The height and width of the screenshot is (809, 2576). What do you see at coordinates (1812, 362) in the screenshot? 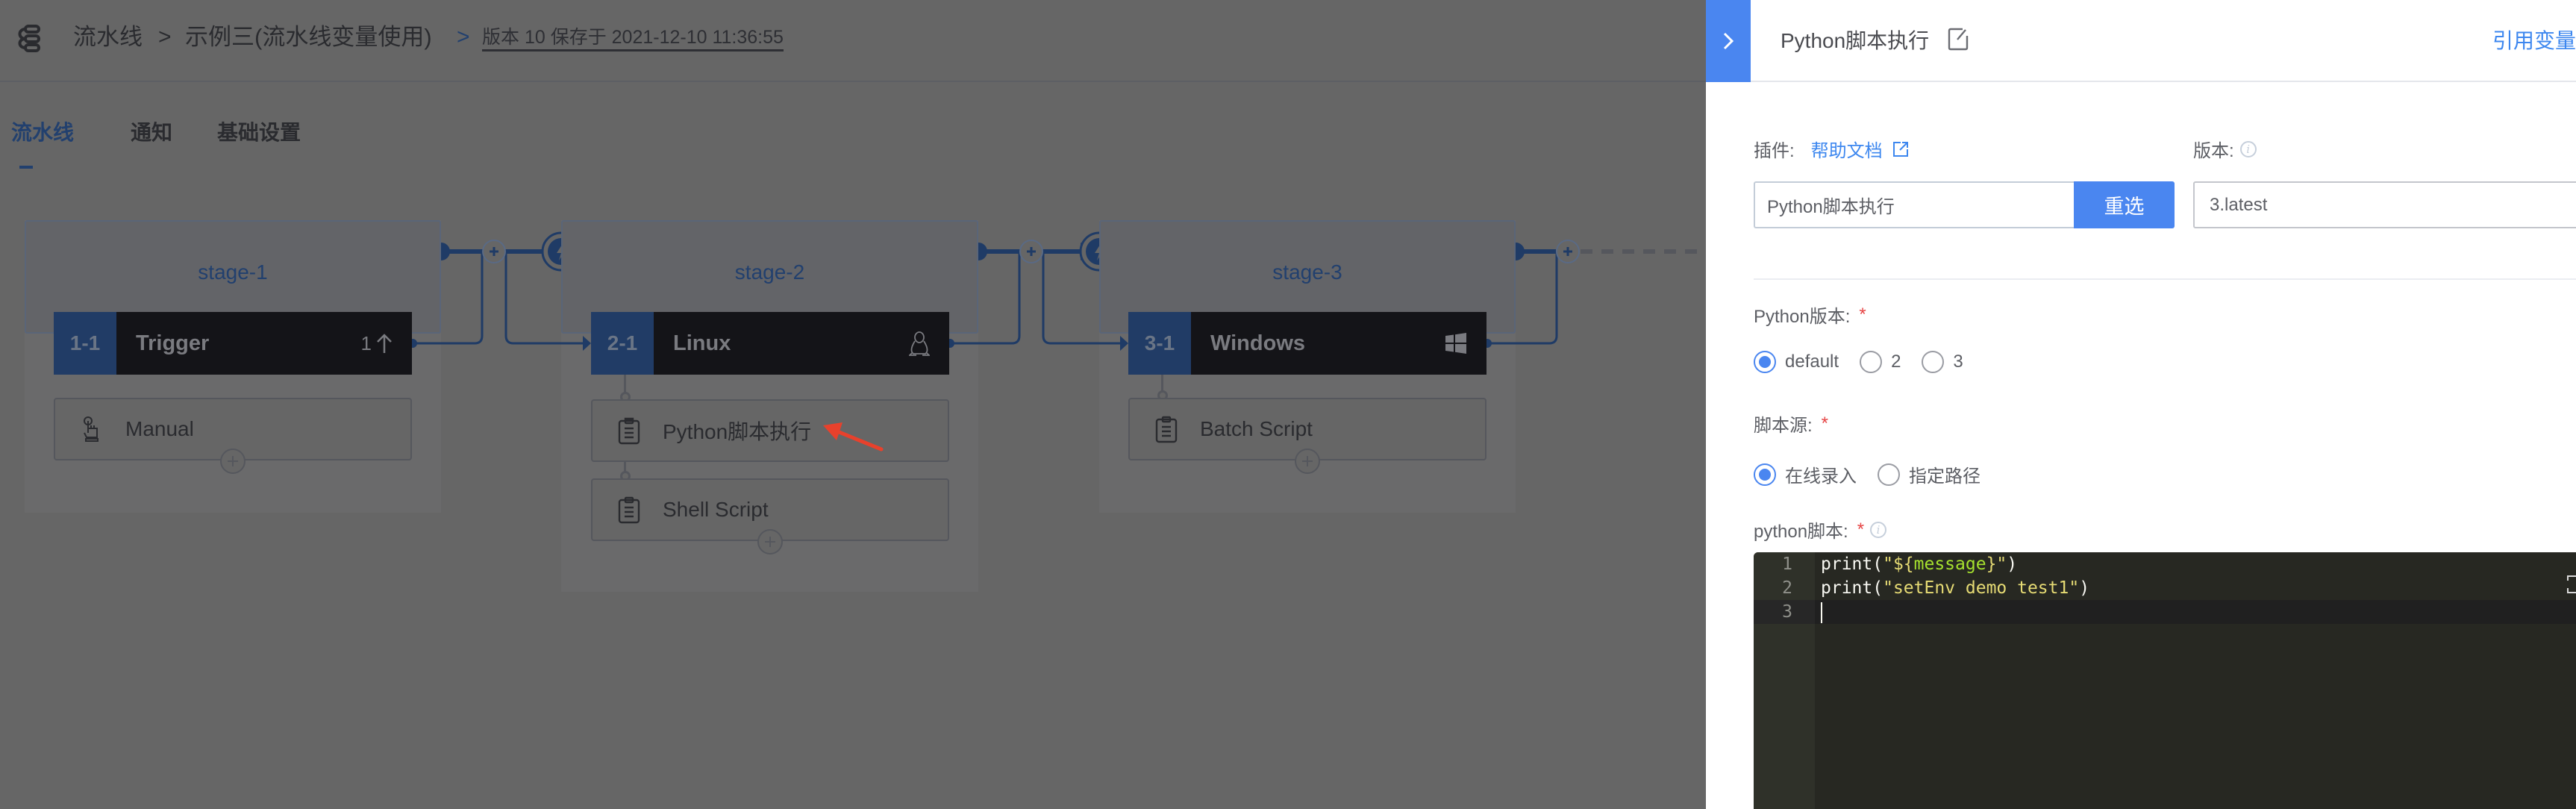
I see `radio-label: default` at bounding box center [1812, 362].